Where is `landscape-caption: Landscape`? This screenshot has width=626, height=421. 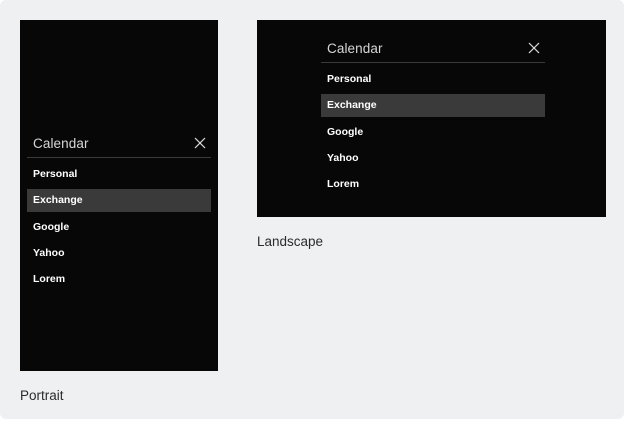
landscape-caption: Landscape is located at coordinates (290, 241).